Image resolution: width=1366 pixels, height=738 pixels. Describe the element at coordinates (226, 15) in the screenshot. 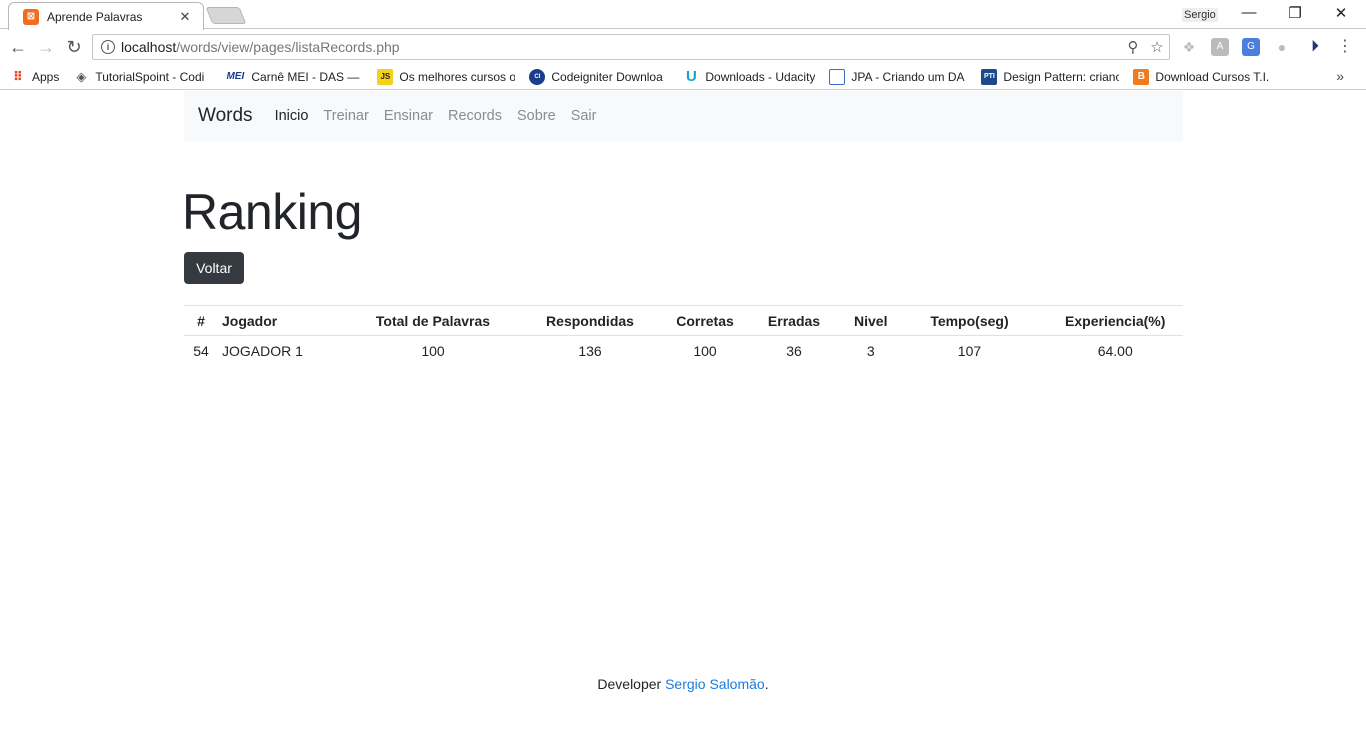

I see `new-tab-button` at that location.